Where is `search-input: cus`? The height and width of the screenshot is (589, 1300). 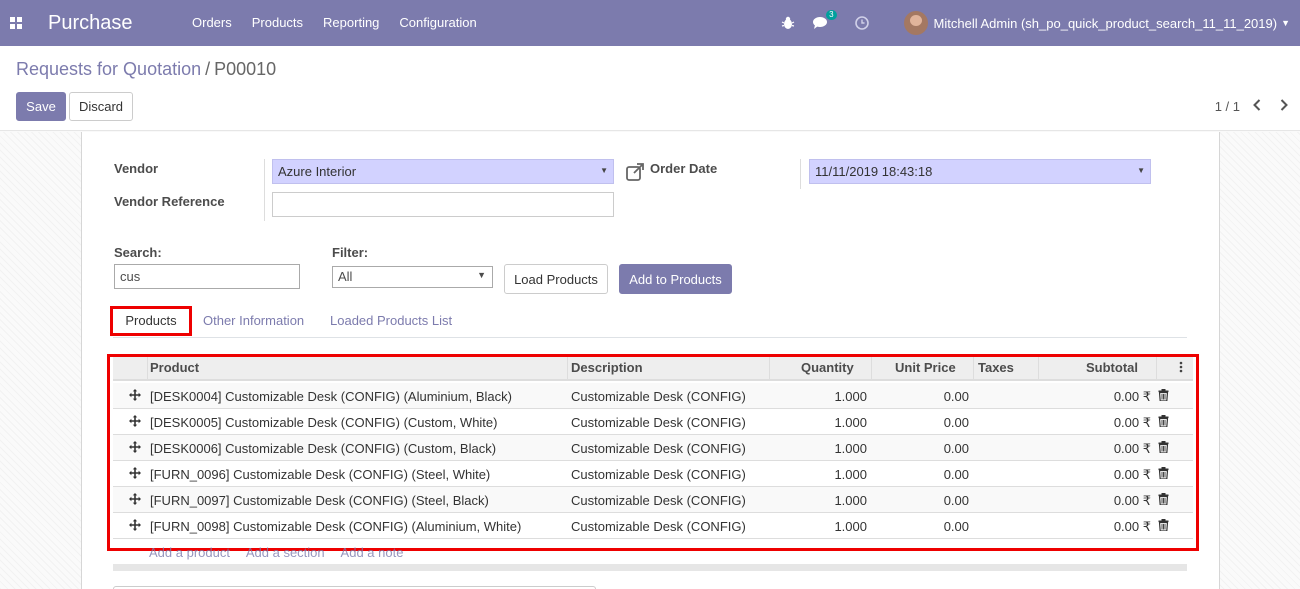
search-input: cus is located at coordinates (207, 276).